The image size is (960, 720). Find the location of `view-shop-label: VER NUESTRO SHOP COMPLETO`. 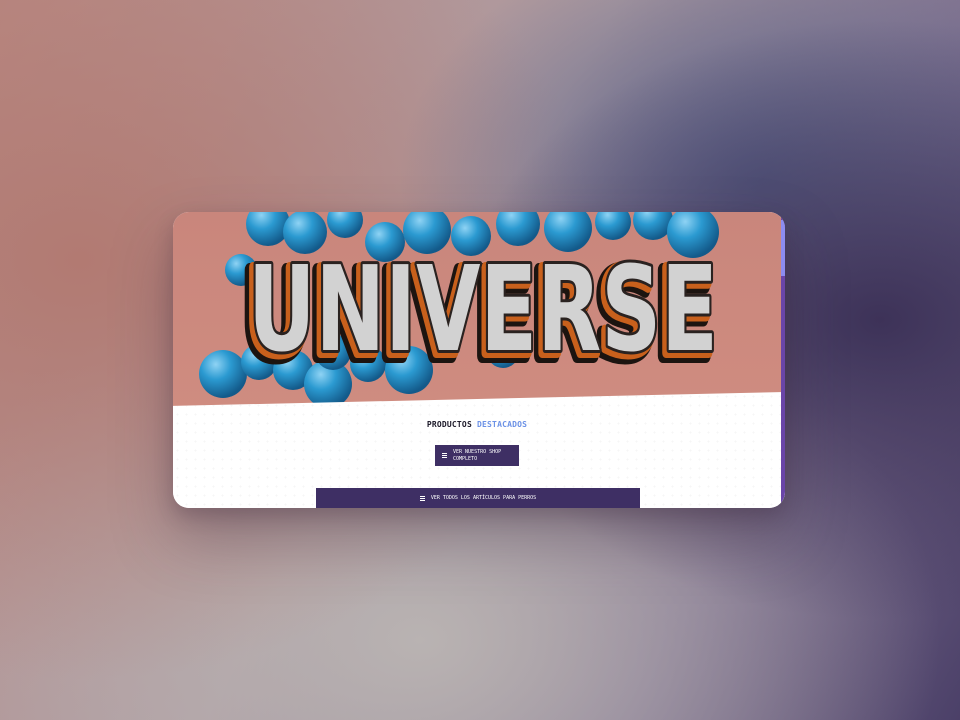

view-shop-label: VER NUESTRO SHOP COMPLETO is located at coordinates (477, 455).